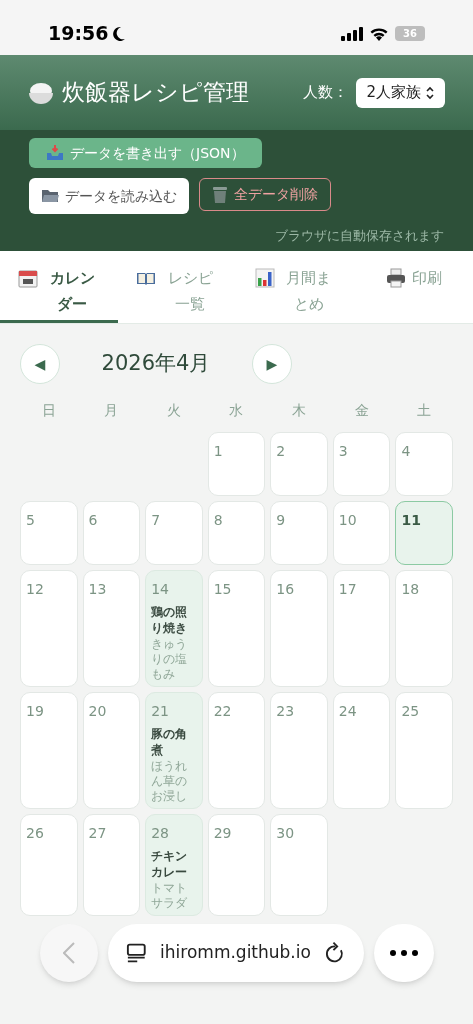 This screenshot has width=473, height=1024. Describe the element at coordinates (59, 287) in the screenshot. I see `nav-tab: カレンダー` at that location.